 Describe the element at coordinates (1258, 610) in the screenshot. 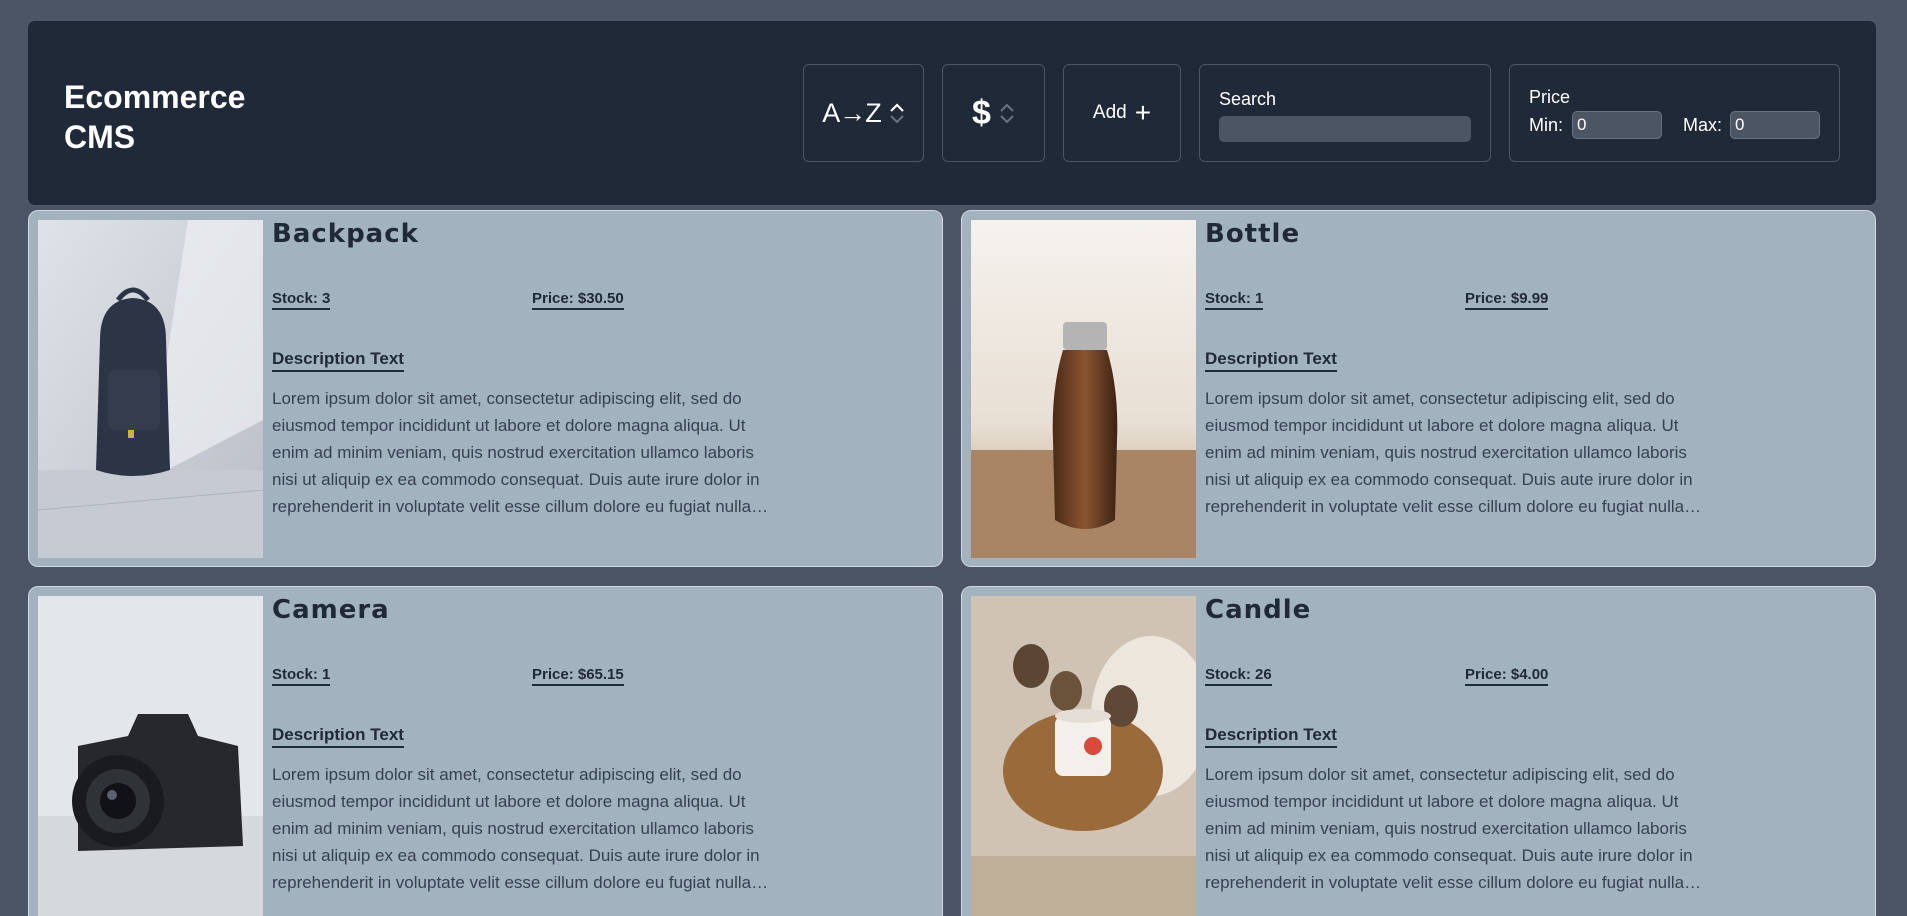

I see `product-name: Candle` at that location.